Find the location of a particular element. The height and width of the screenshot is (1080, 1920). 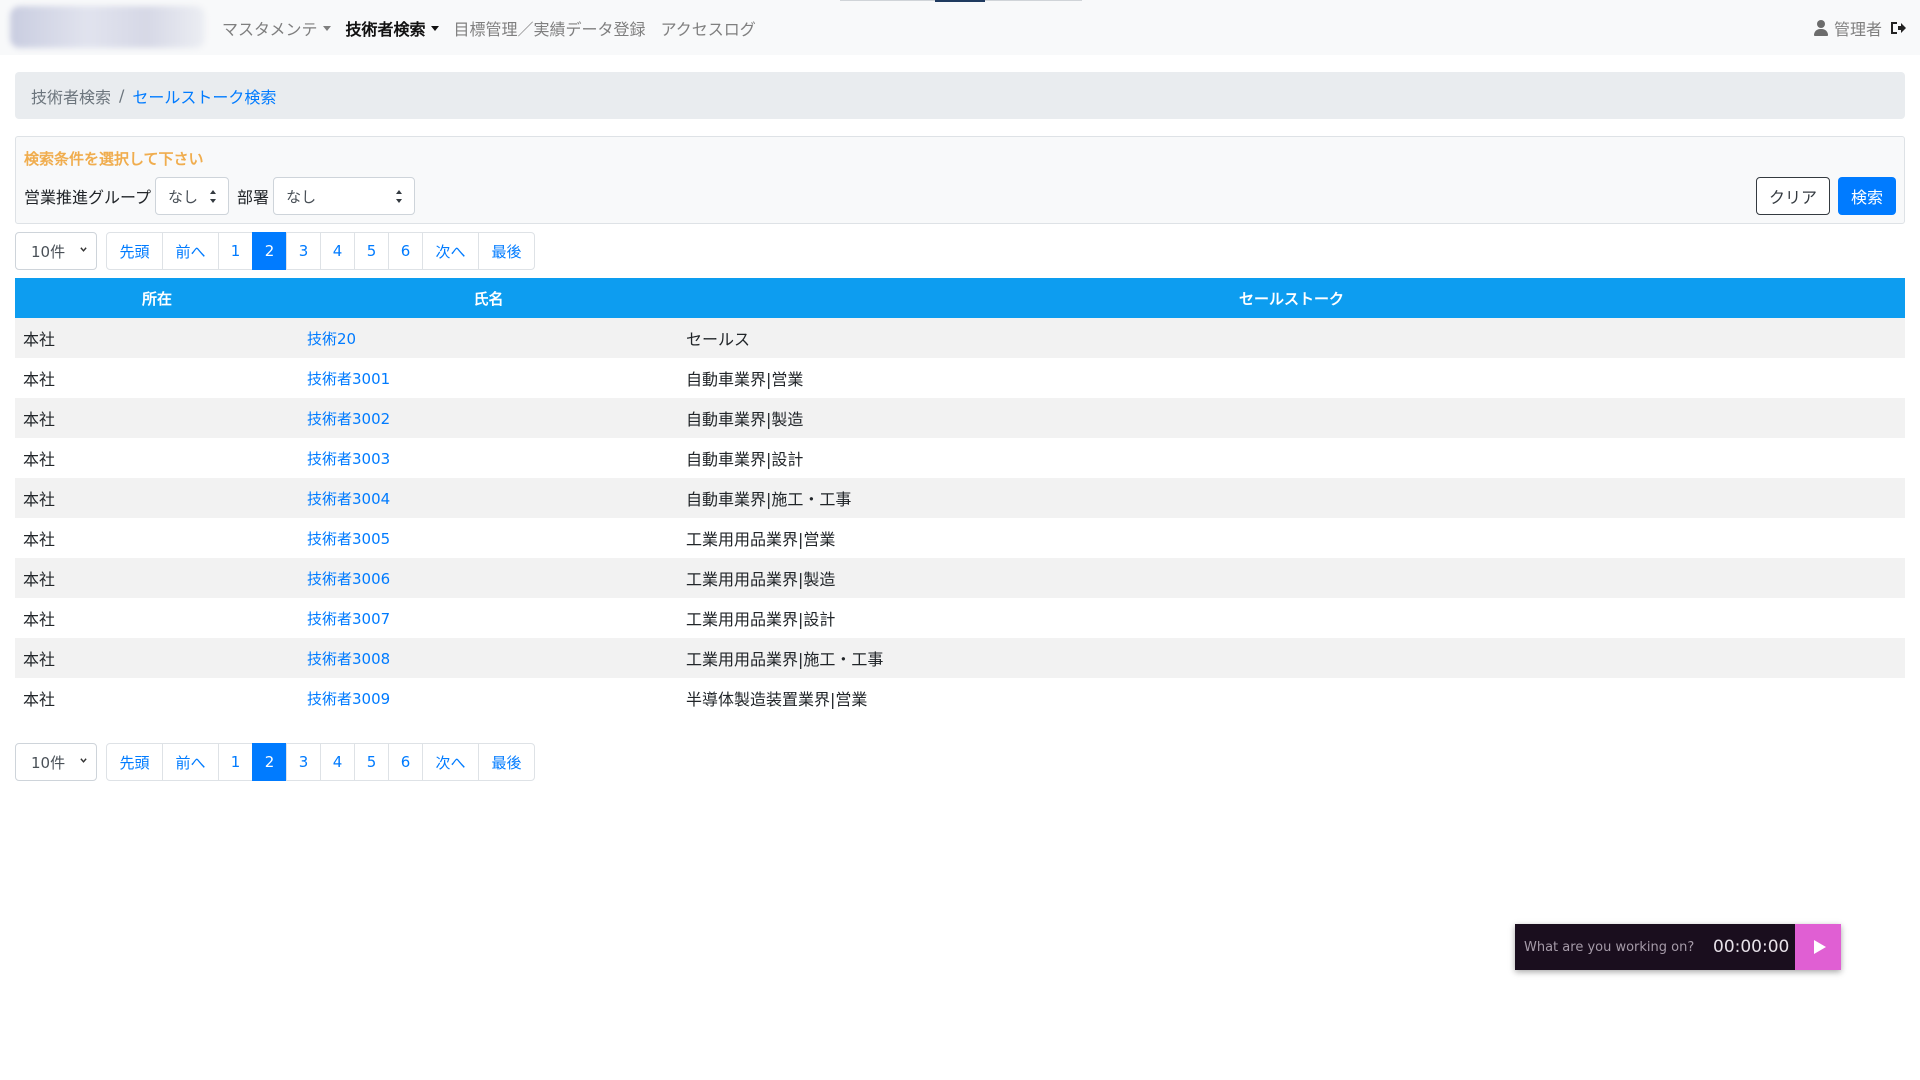

table-row: 本社 技術者3004 自動車業界|施工・工事 is located at coordinates (960, 498).